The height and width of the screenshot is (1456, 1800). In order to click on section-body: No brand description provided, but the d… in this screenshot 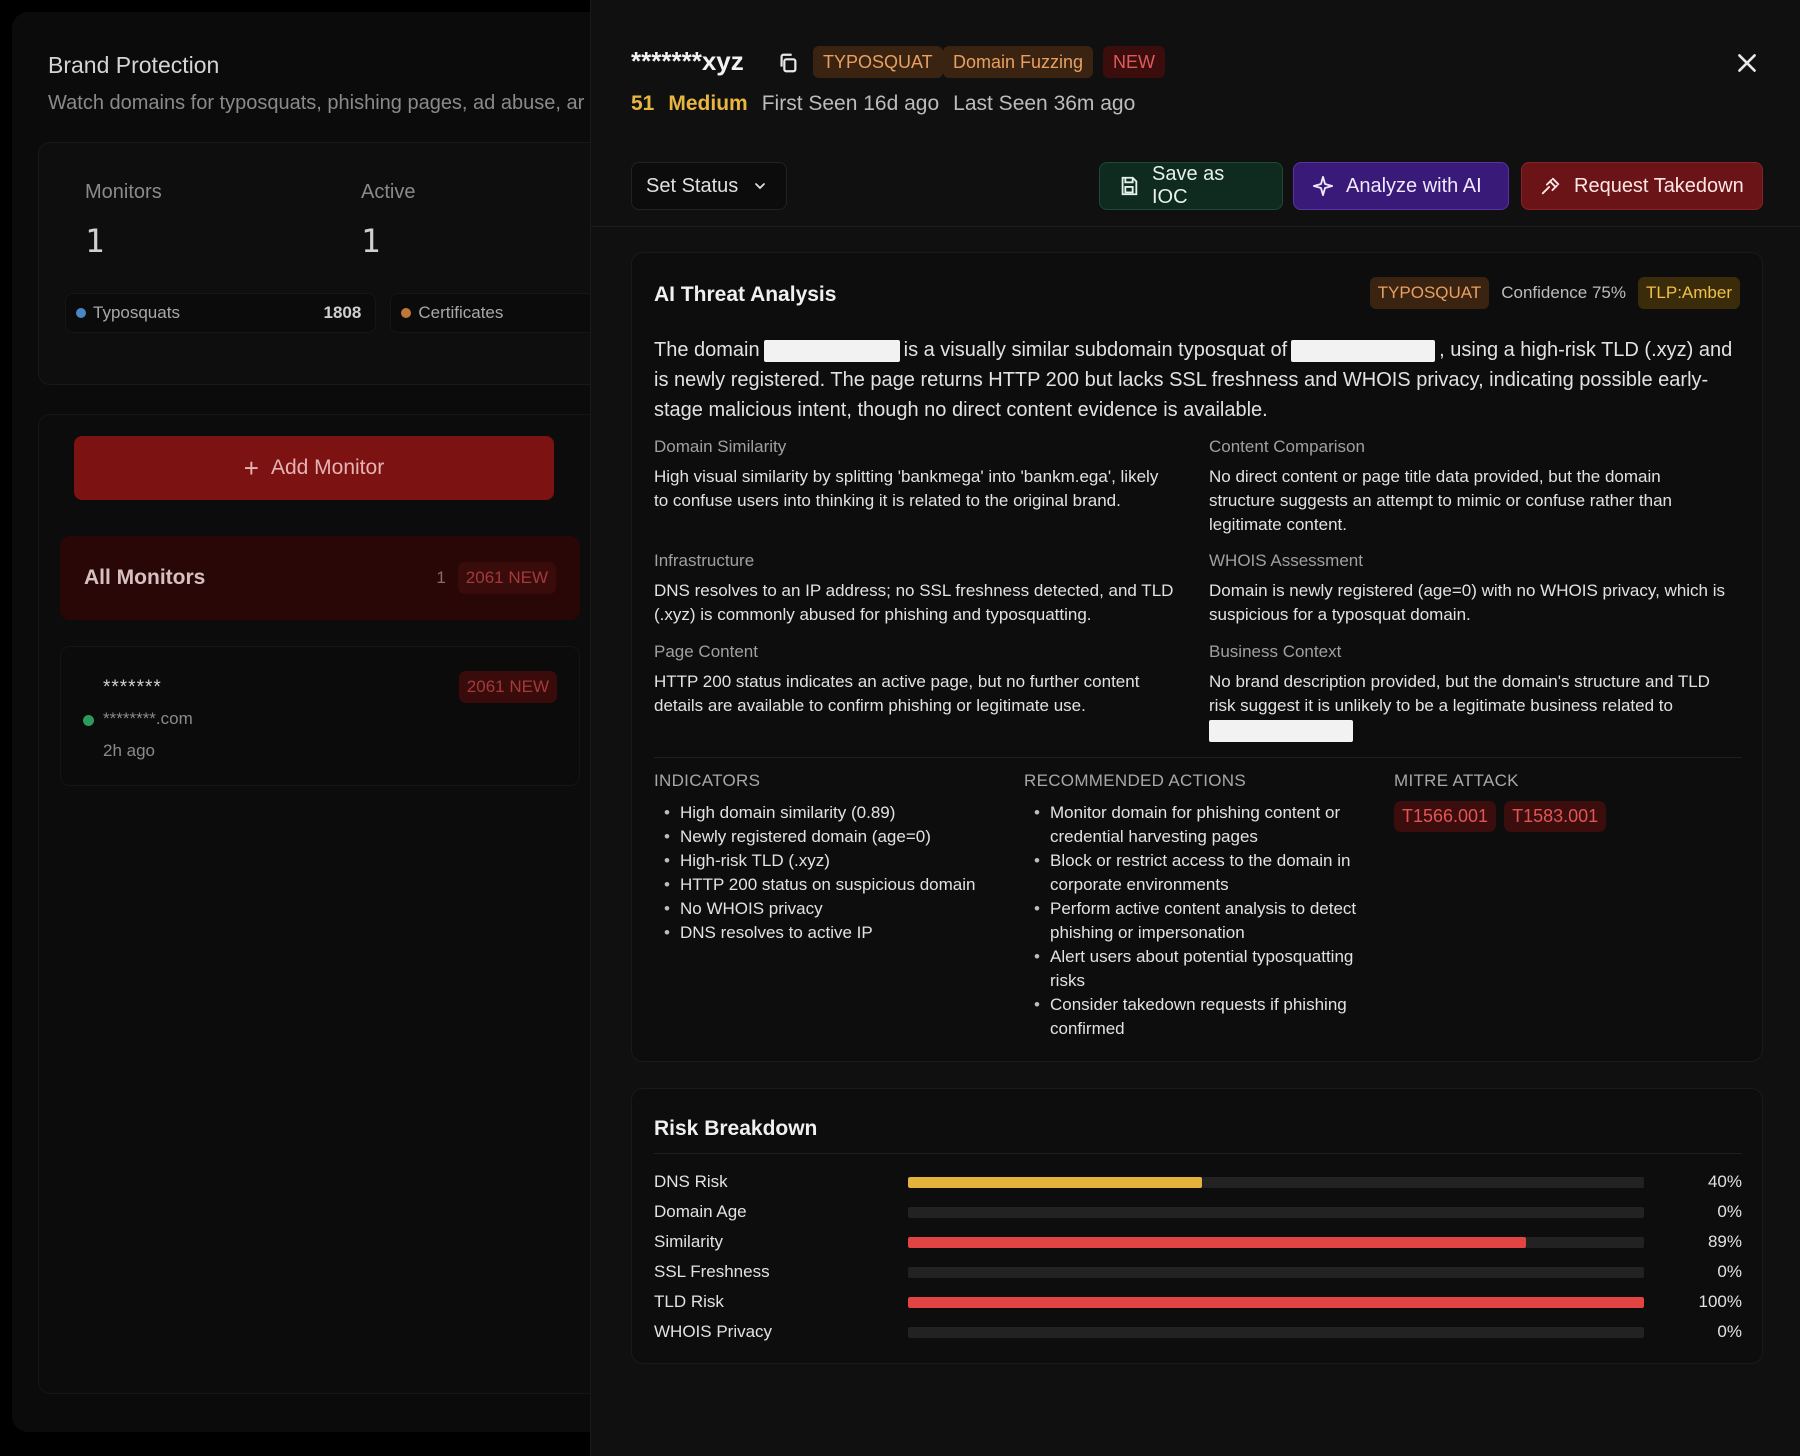, I will do `click(1469, 706)`.